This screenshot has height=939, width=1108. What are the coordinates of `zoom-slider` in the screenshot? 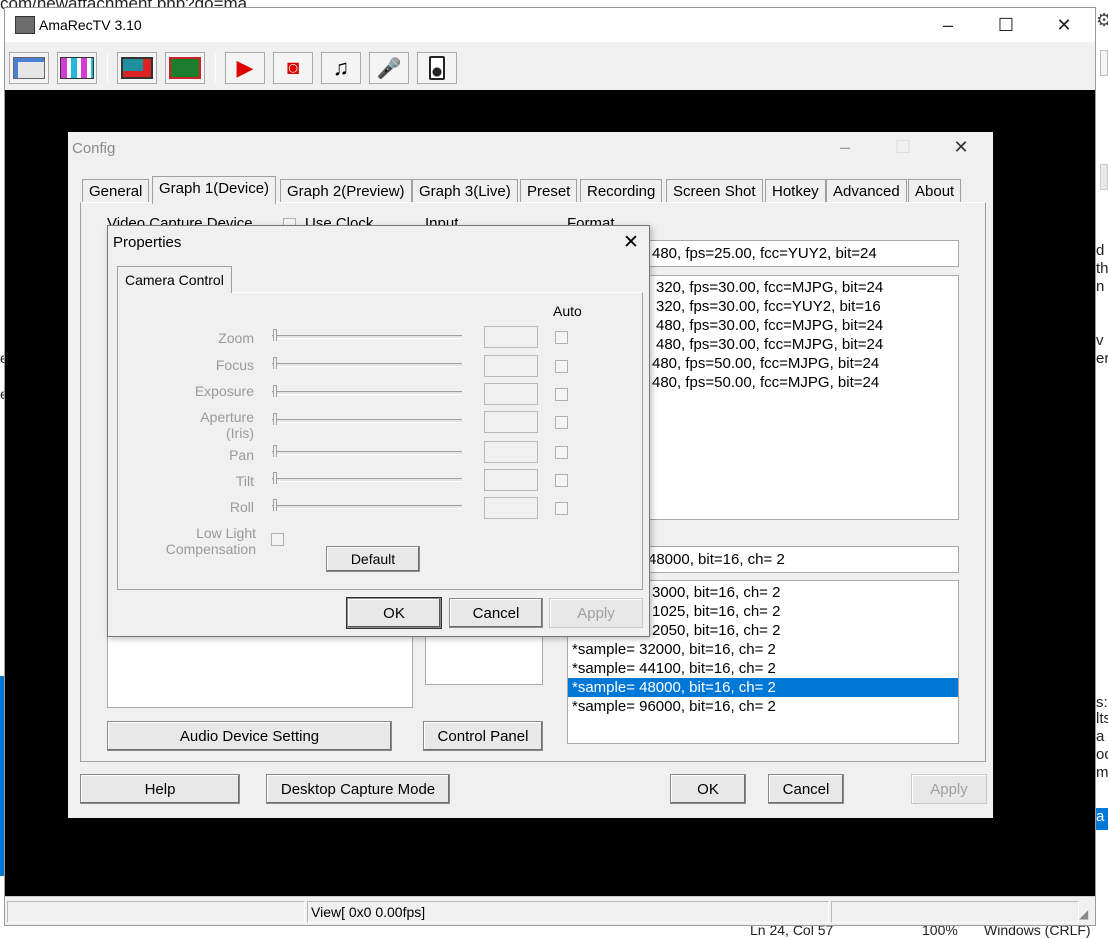 It's located at (367, 337).